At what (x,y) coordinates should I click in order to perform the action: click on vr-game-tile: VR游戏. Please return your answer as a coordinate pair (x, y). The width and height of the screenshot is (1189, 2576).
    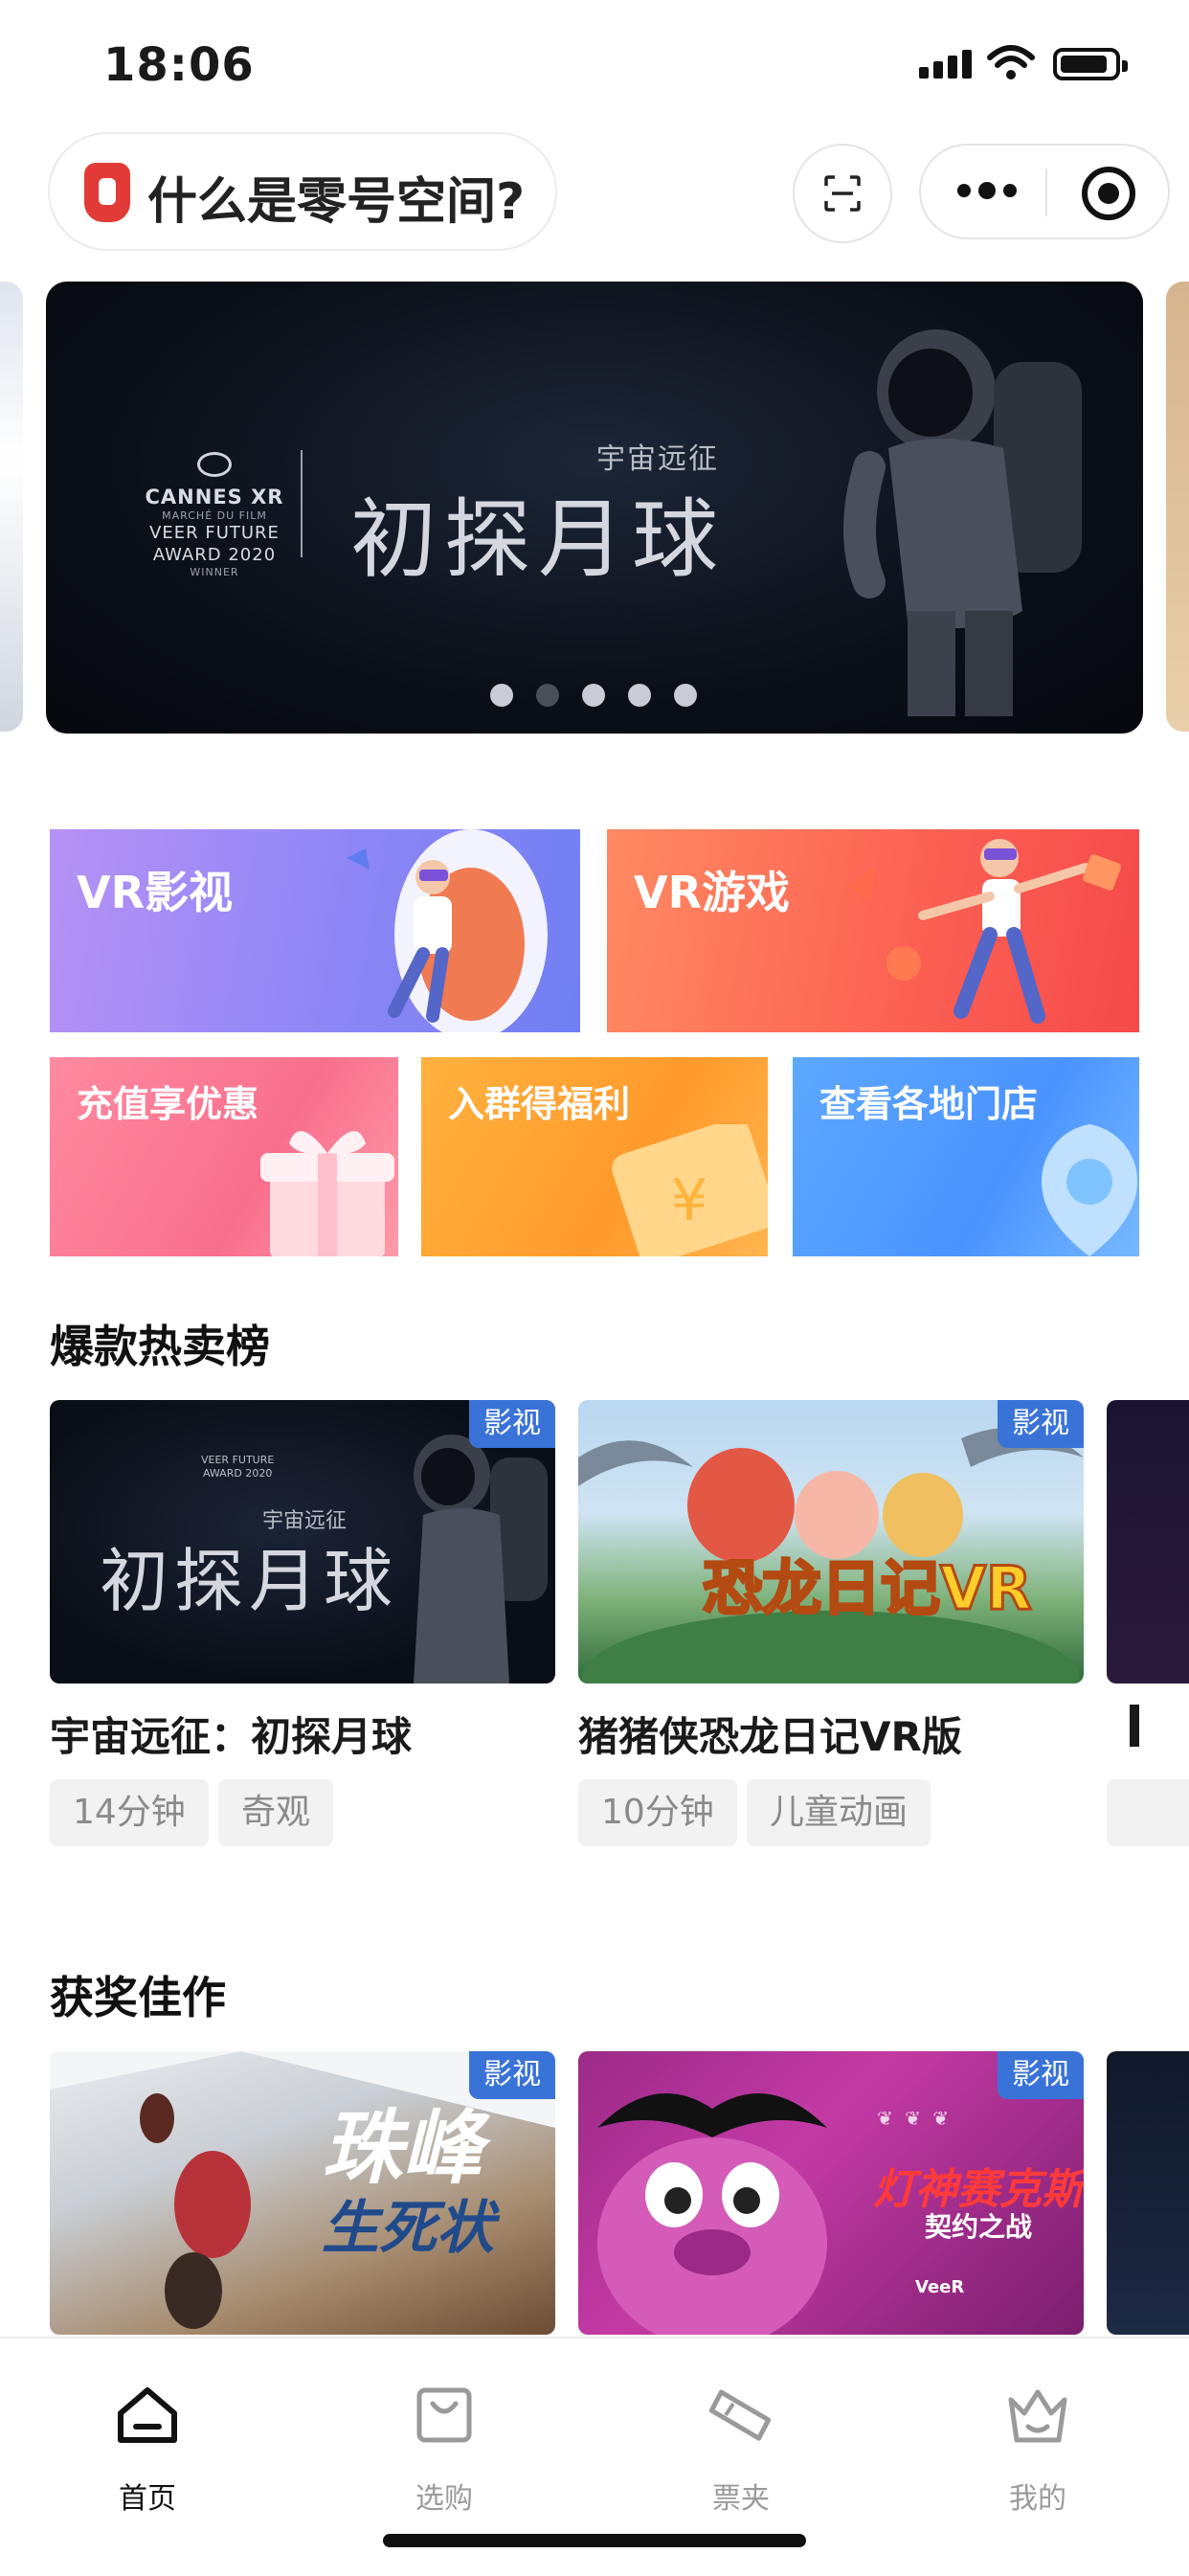
    Looking at the image, I should click on (873, 930).